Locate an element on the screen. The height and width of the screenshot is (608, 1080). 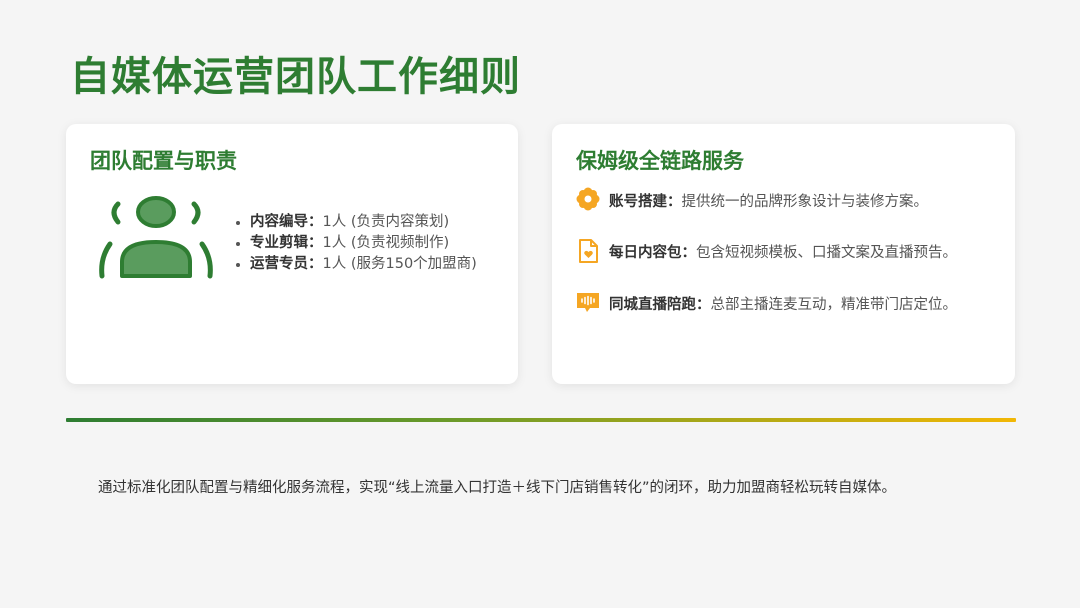
role-desc: 1人 (负责内容策划) is located at coordinates (386, 222).